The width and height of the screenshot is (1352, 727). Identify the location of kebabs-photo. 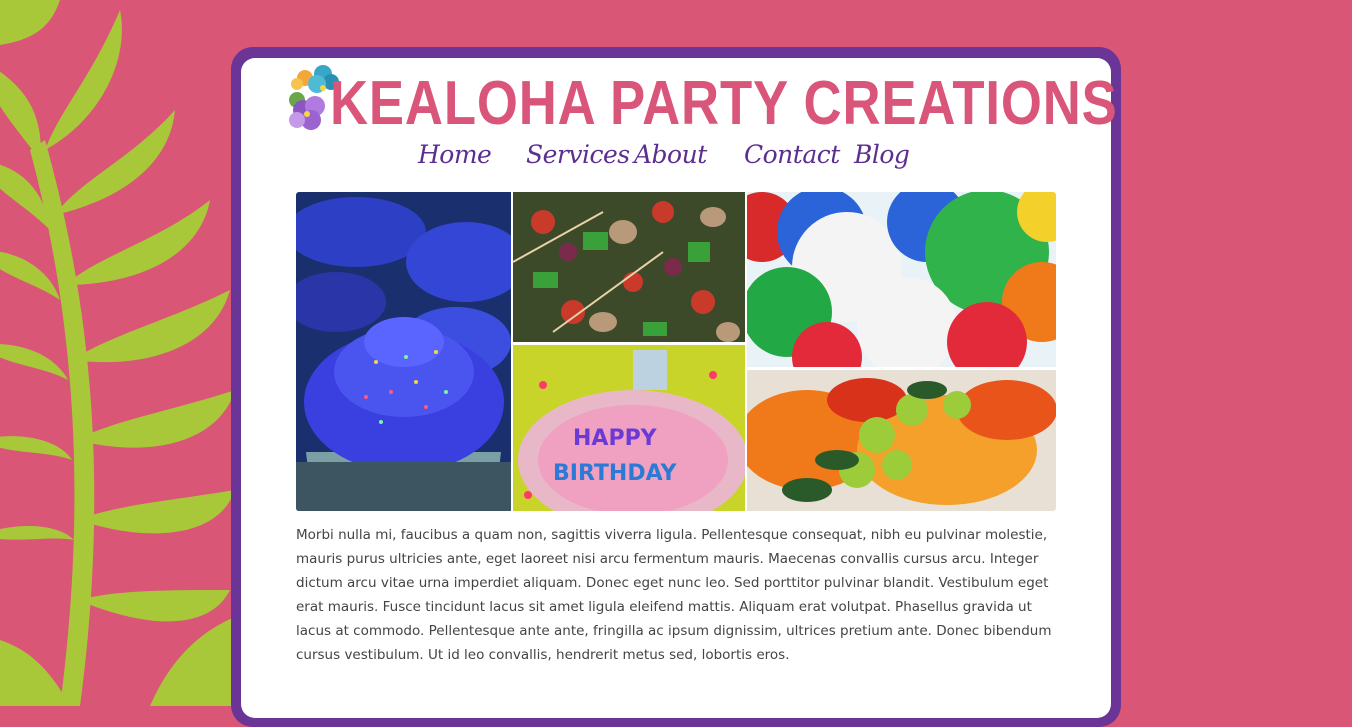
(629, 267).